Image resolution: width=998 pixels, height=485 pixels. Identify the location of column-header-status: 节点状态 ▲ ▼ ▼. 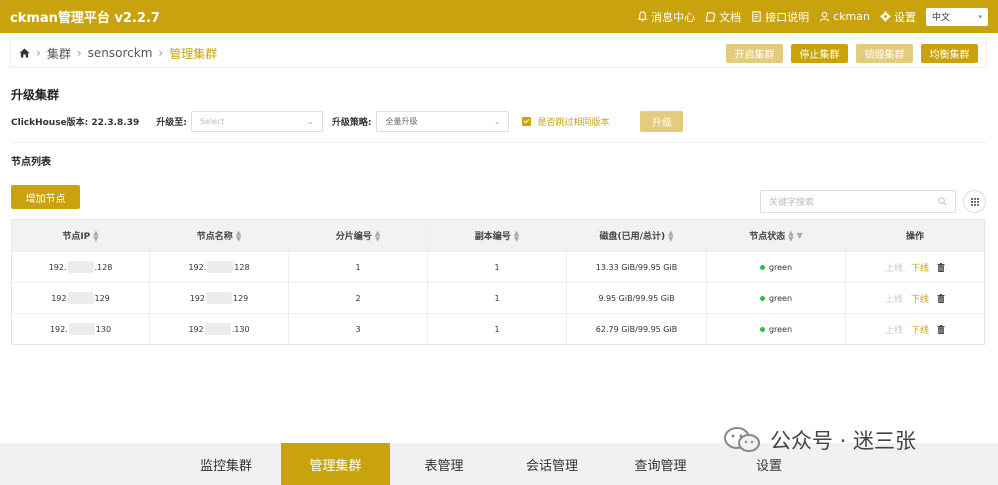
(776, 235).